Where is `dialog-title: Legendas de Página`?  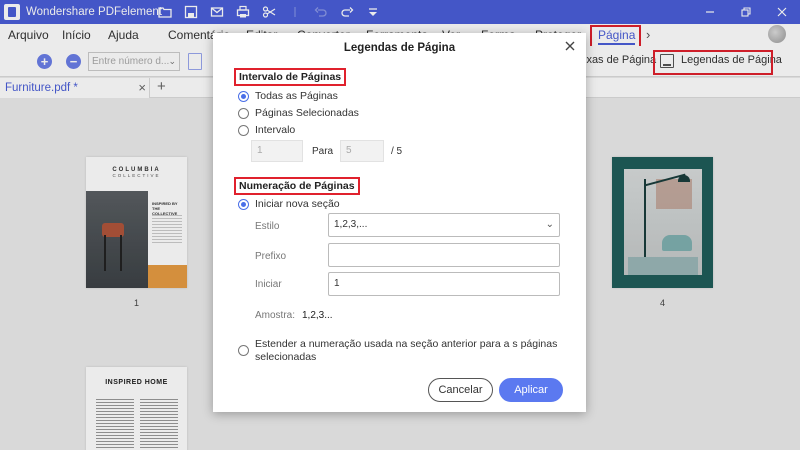
dialog-title: Legendas de Página is located at coordinates (399, 48).